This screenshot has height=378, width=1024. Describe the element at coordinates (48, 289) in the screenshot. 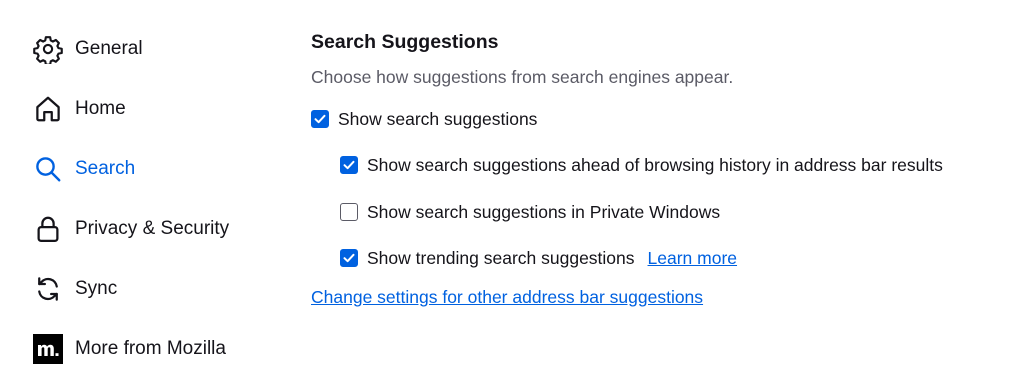

I see `sync-icon` at that location.